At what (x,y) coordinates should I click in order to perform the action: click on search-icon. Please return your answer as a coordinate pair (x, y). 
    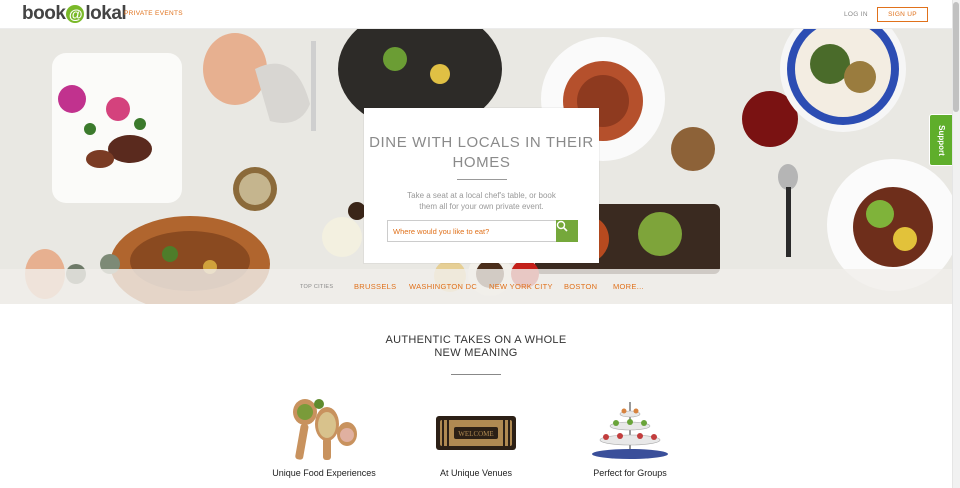
    Looking at the image, I should click on (562, 226).